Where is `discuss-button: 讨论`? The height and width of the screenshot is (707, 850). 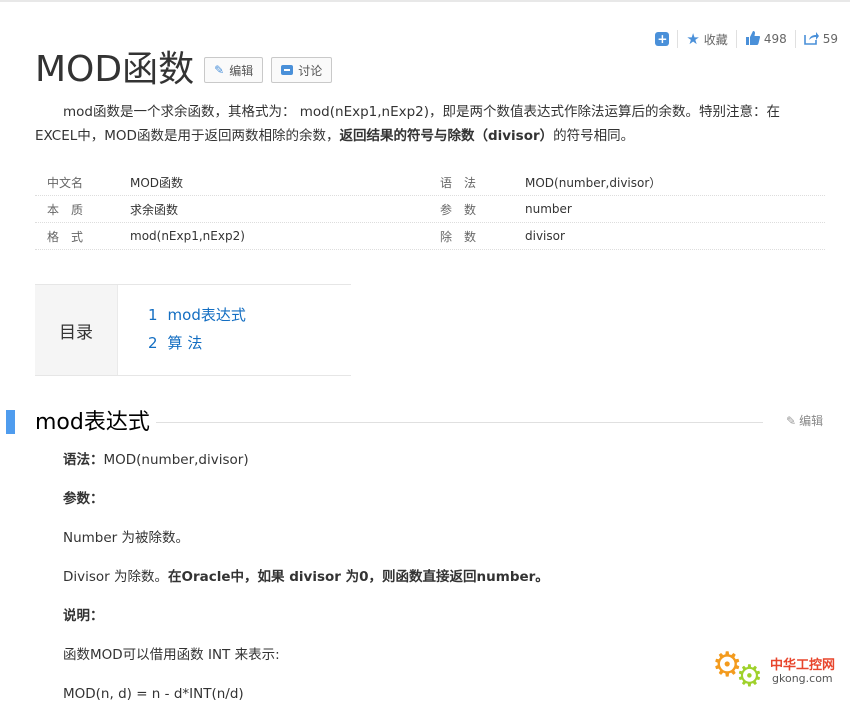
discuss-button: 讨论 is located at coordinates (302, 70).